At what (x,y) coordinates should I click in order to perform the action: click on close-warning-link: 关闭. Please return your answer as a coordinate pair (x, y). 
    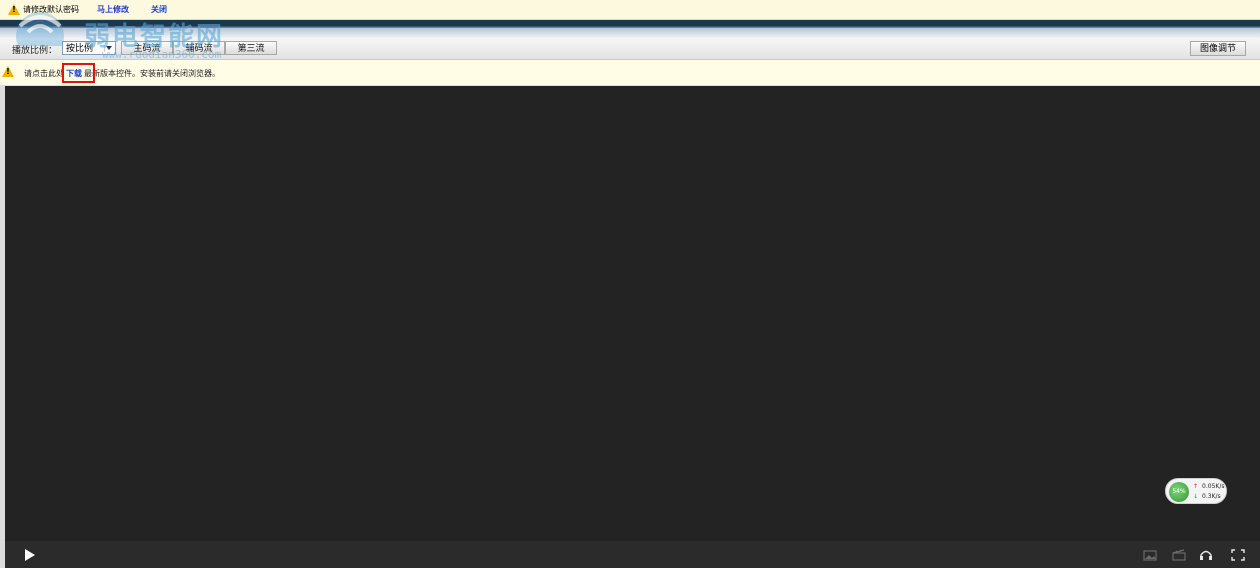
    Looking at the image, I should click on (159, 9).